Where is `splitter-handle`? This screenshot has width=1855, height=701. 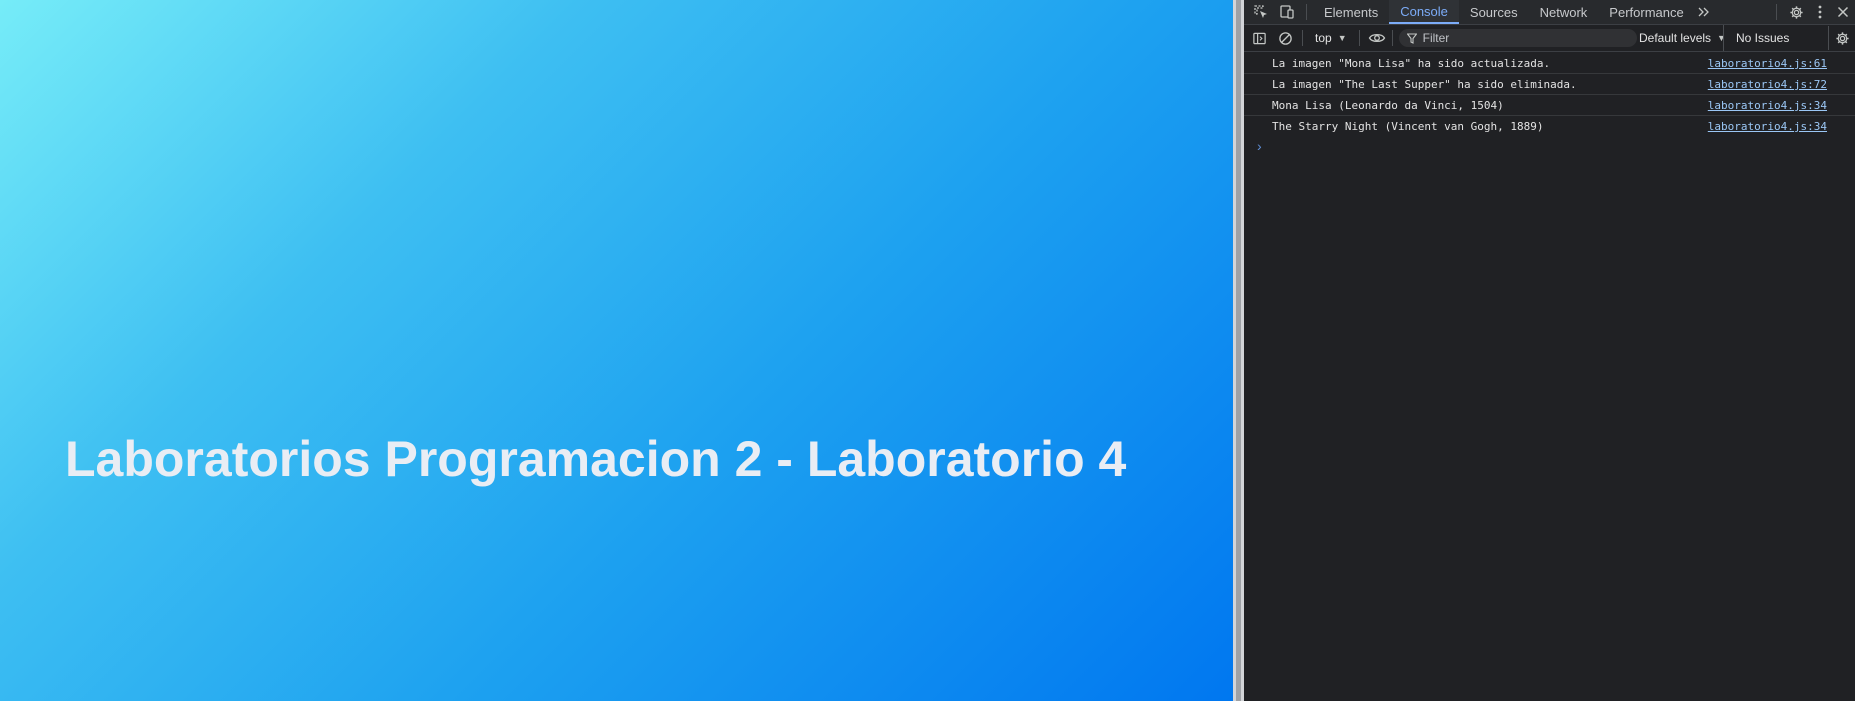 splitter-handle is located at coordinates (1238, 350).